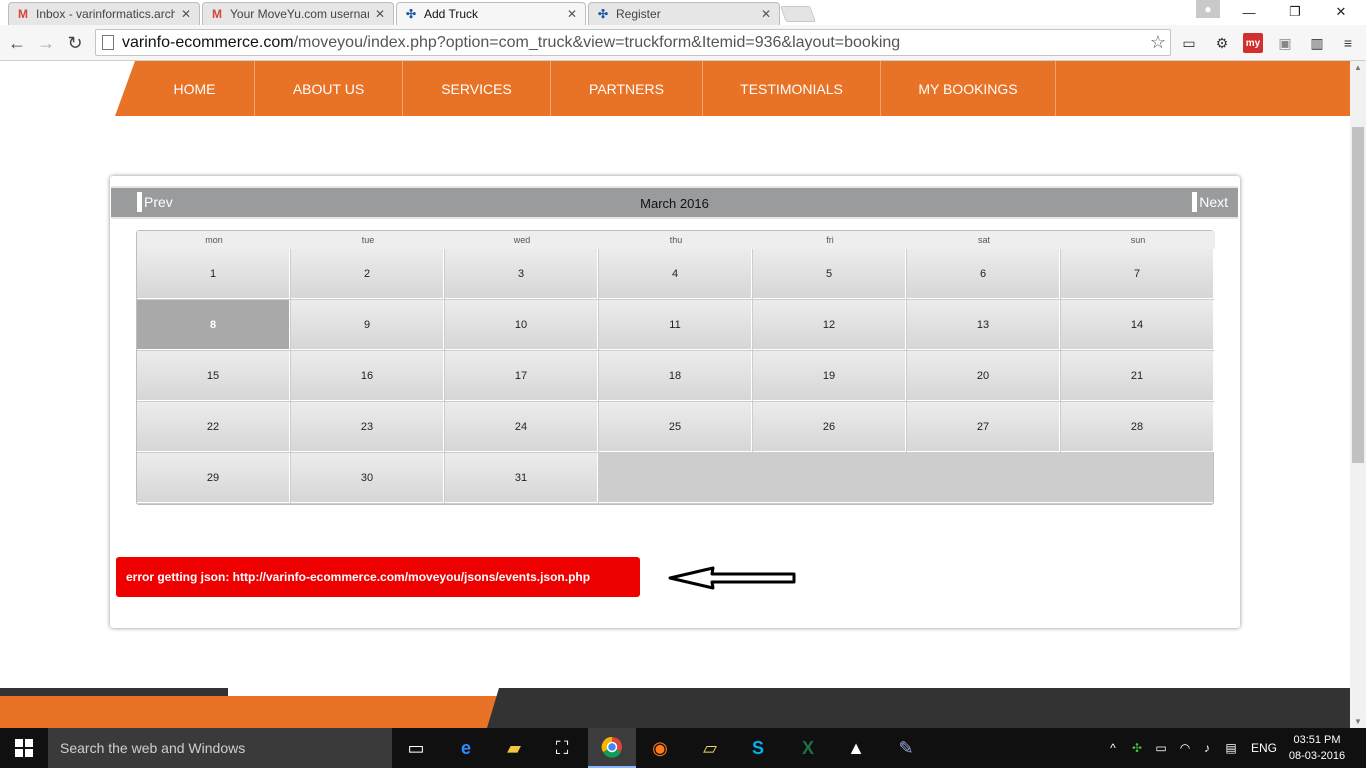  What do you see at coordinates (1161, 748) in the screenshot?
I see `battery-icon: ▭` at bounding box center [1161, 748].